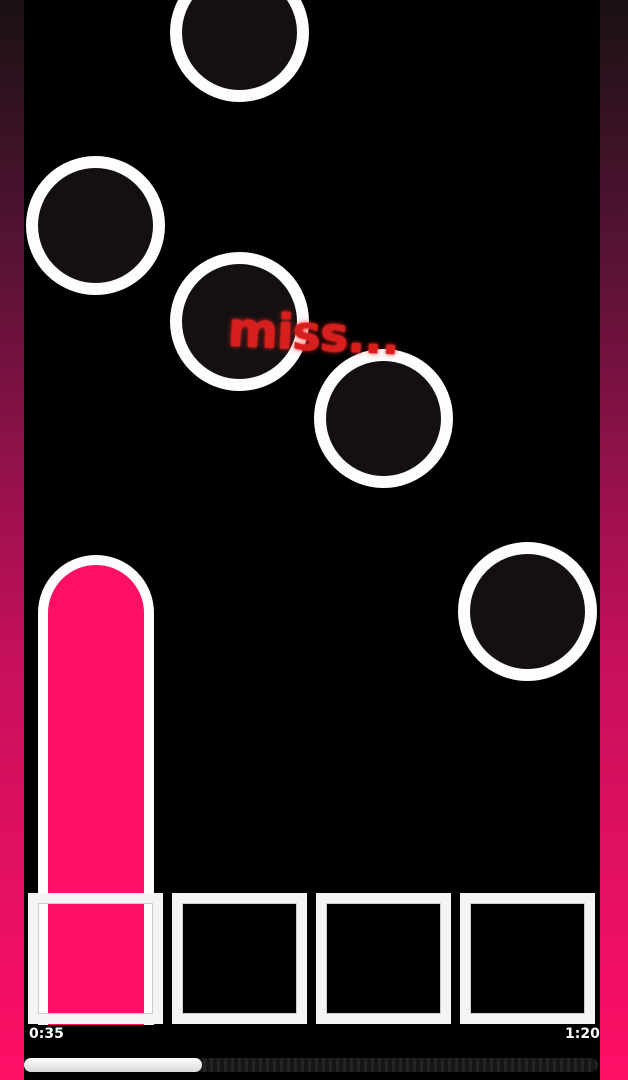 Image resolution: width=628 pixels, height=1080 pixels. I want to click on right-gradient-border, so click(614, 540).